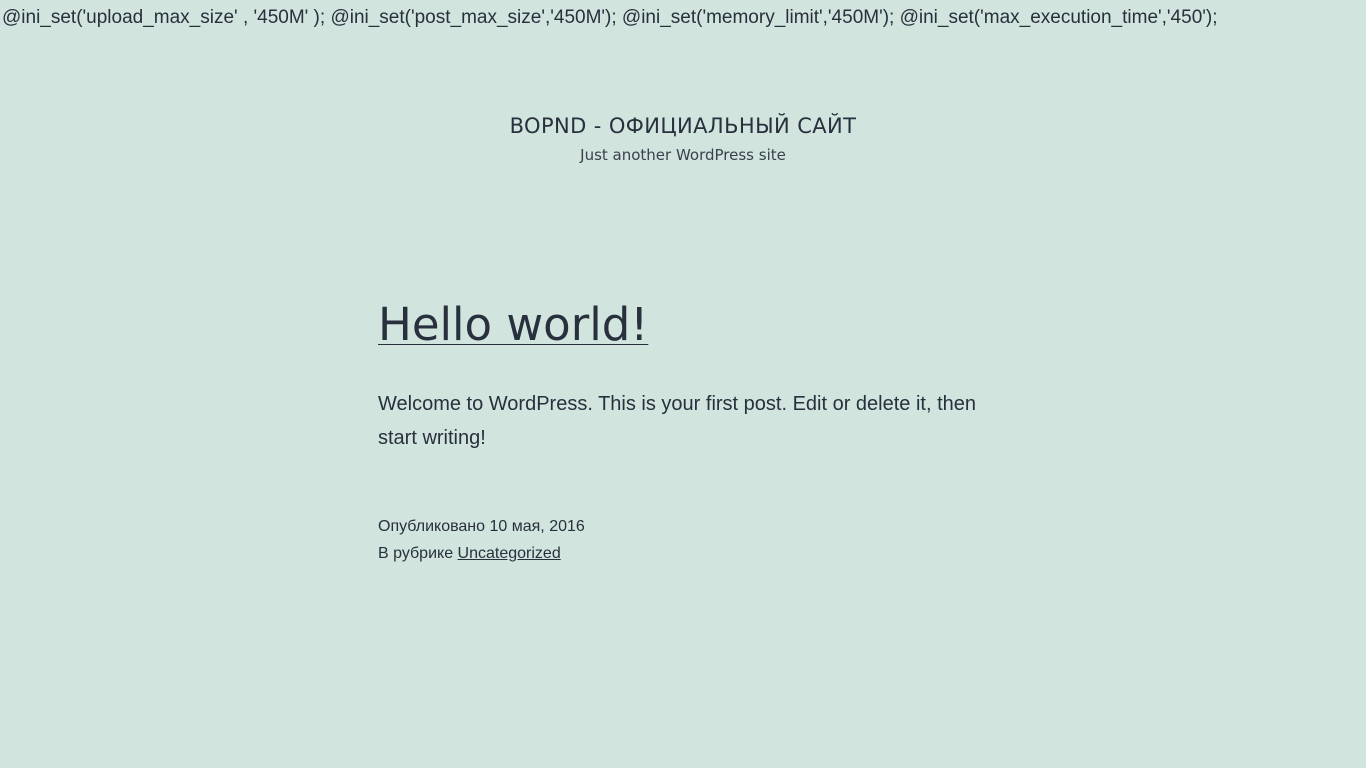 Image resolution: width=1366 pixels, height=768 pixels. What do you see at coordinates (537, 526) in the screenshot?
I see `post-date: 10 мая, 2016` at bounding box center [537, 526].